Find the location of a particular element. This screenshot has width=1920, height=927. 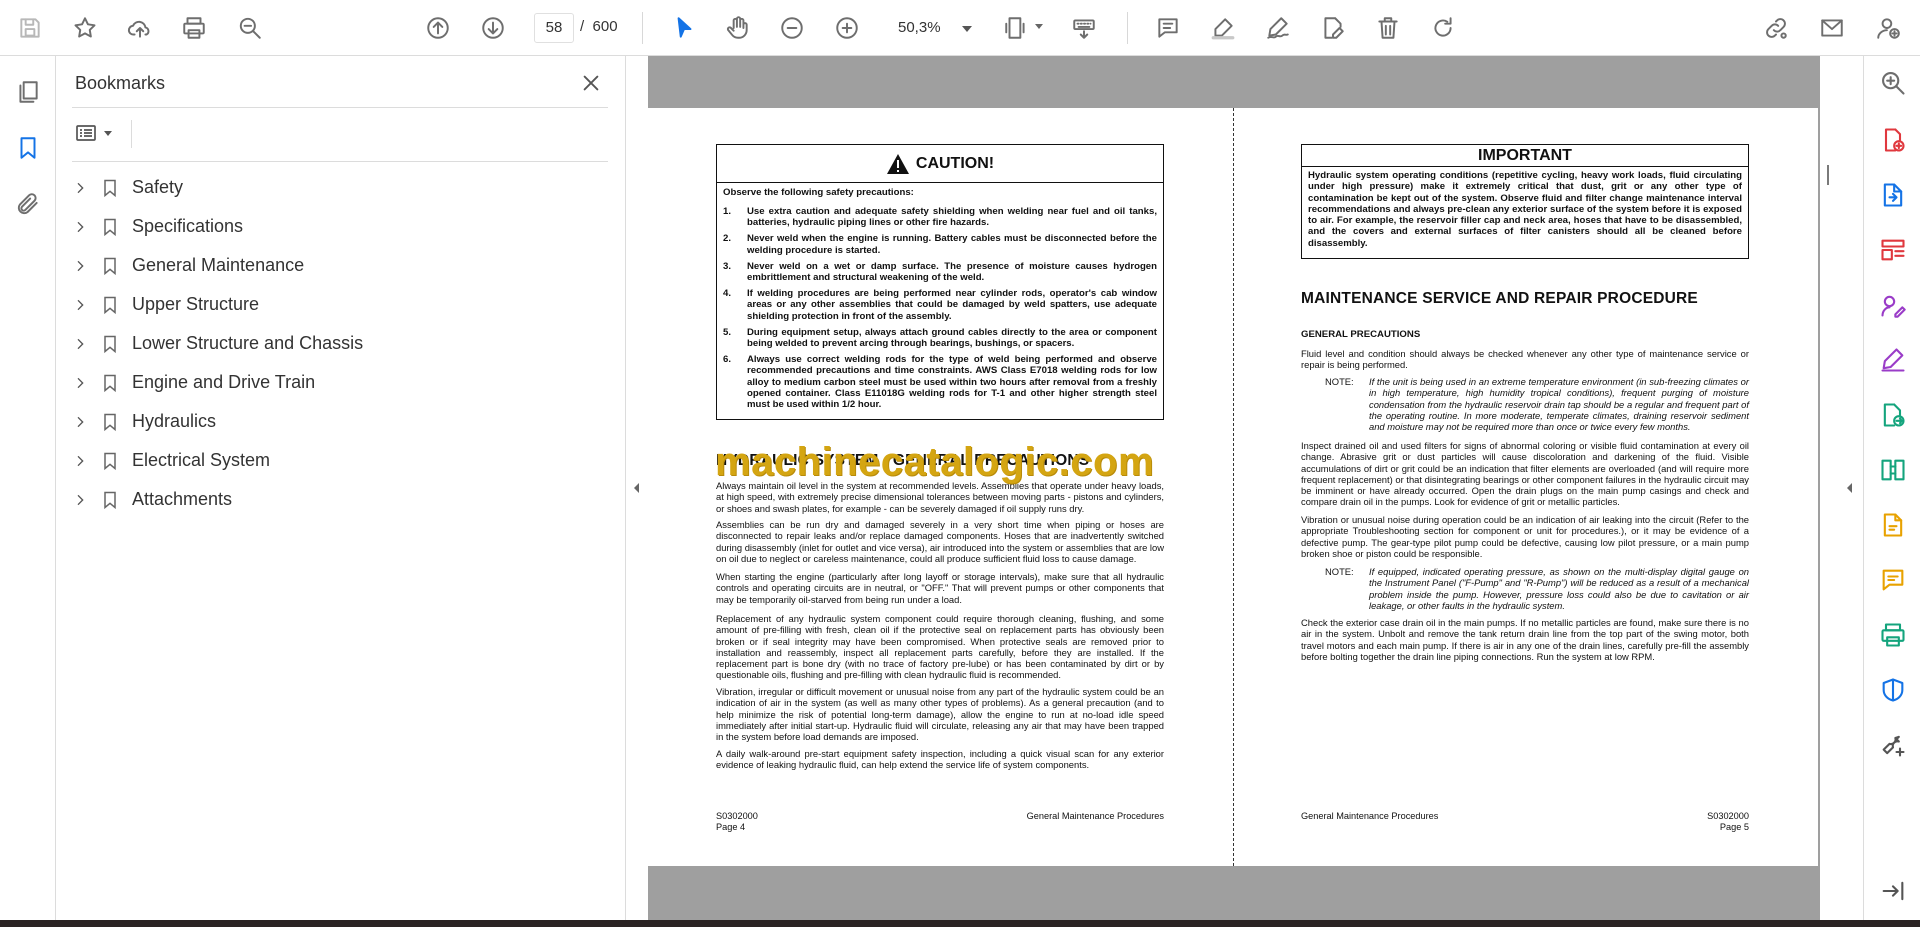

bookmark-label: Hydraulics is located at coordinates (174, 421).